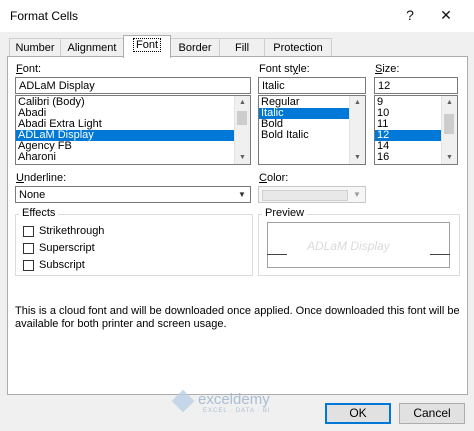  I want to click on underline-value: None, so click(32, 195).